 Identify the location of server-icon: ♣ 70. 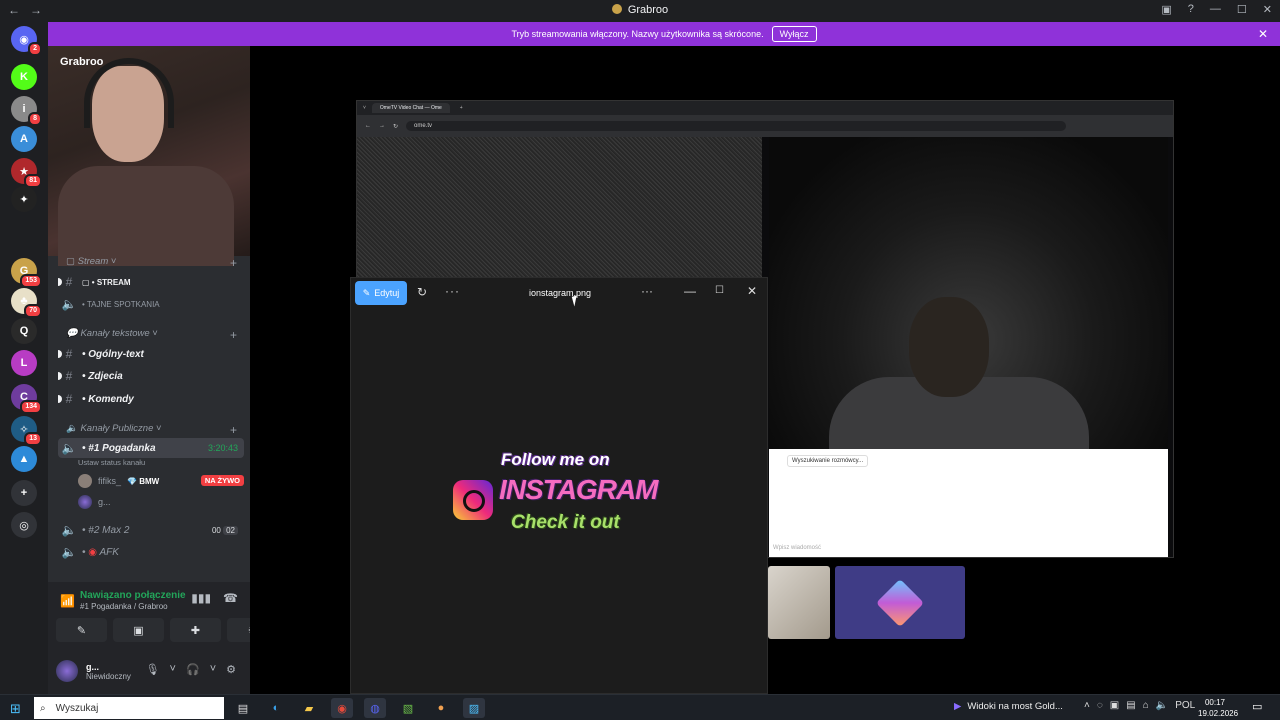
(26, 303).